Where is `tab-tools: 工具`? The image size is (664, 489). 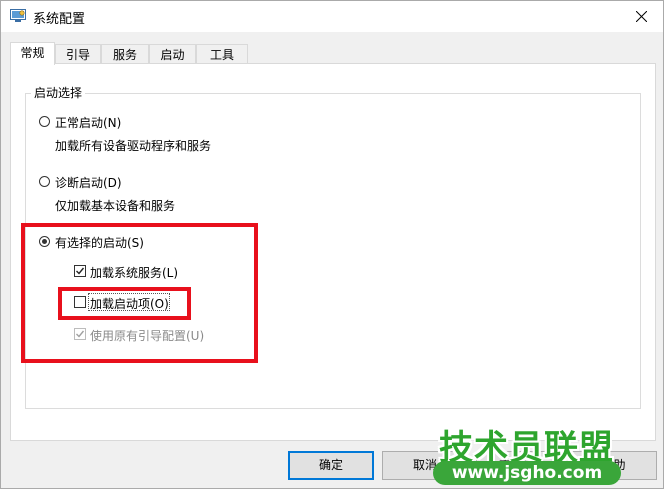
tab-tools: 工具 is located at coordinates (222, 54).